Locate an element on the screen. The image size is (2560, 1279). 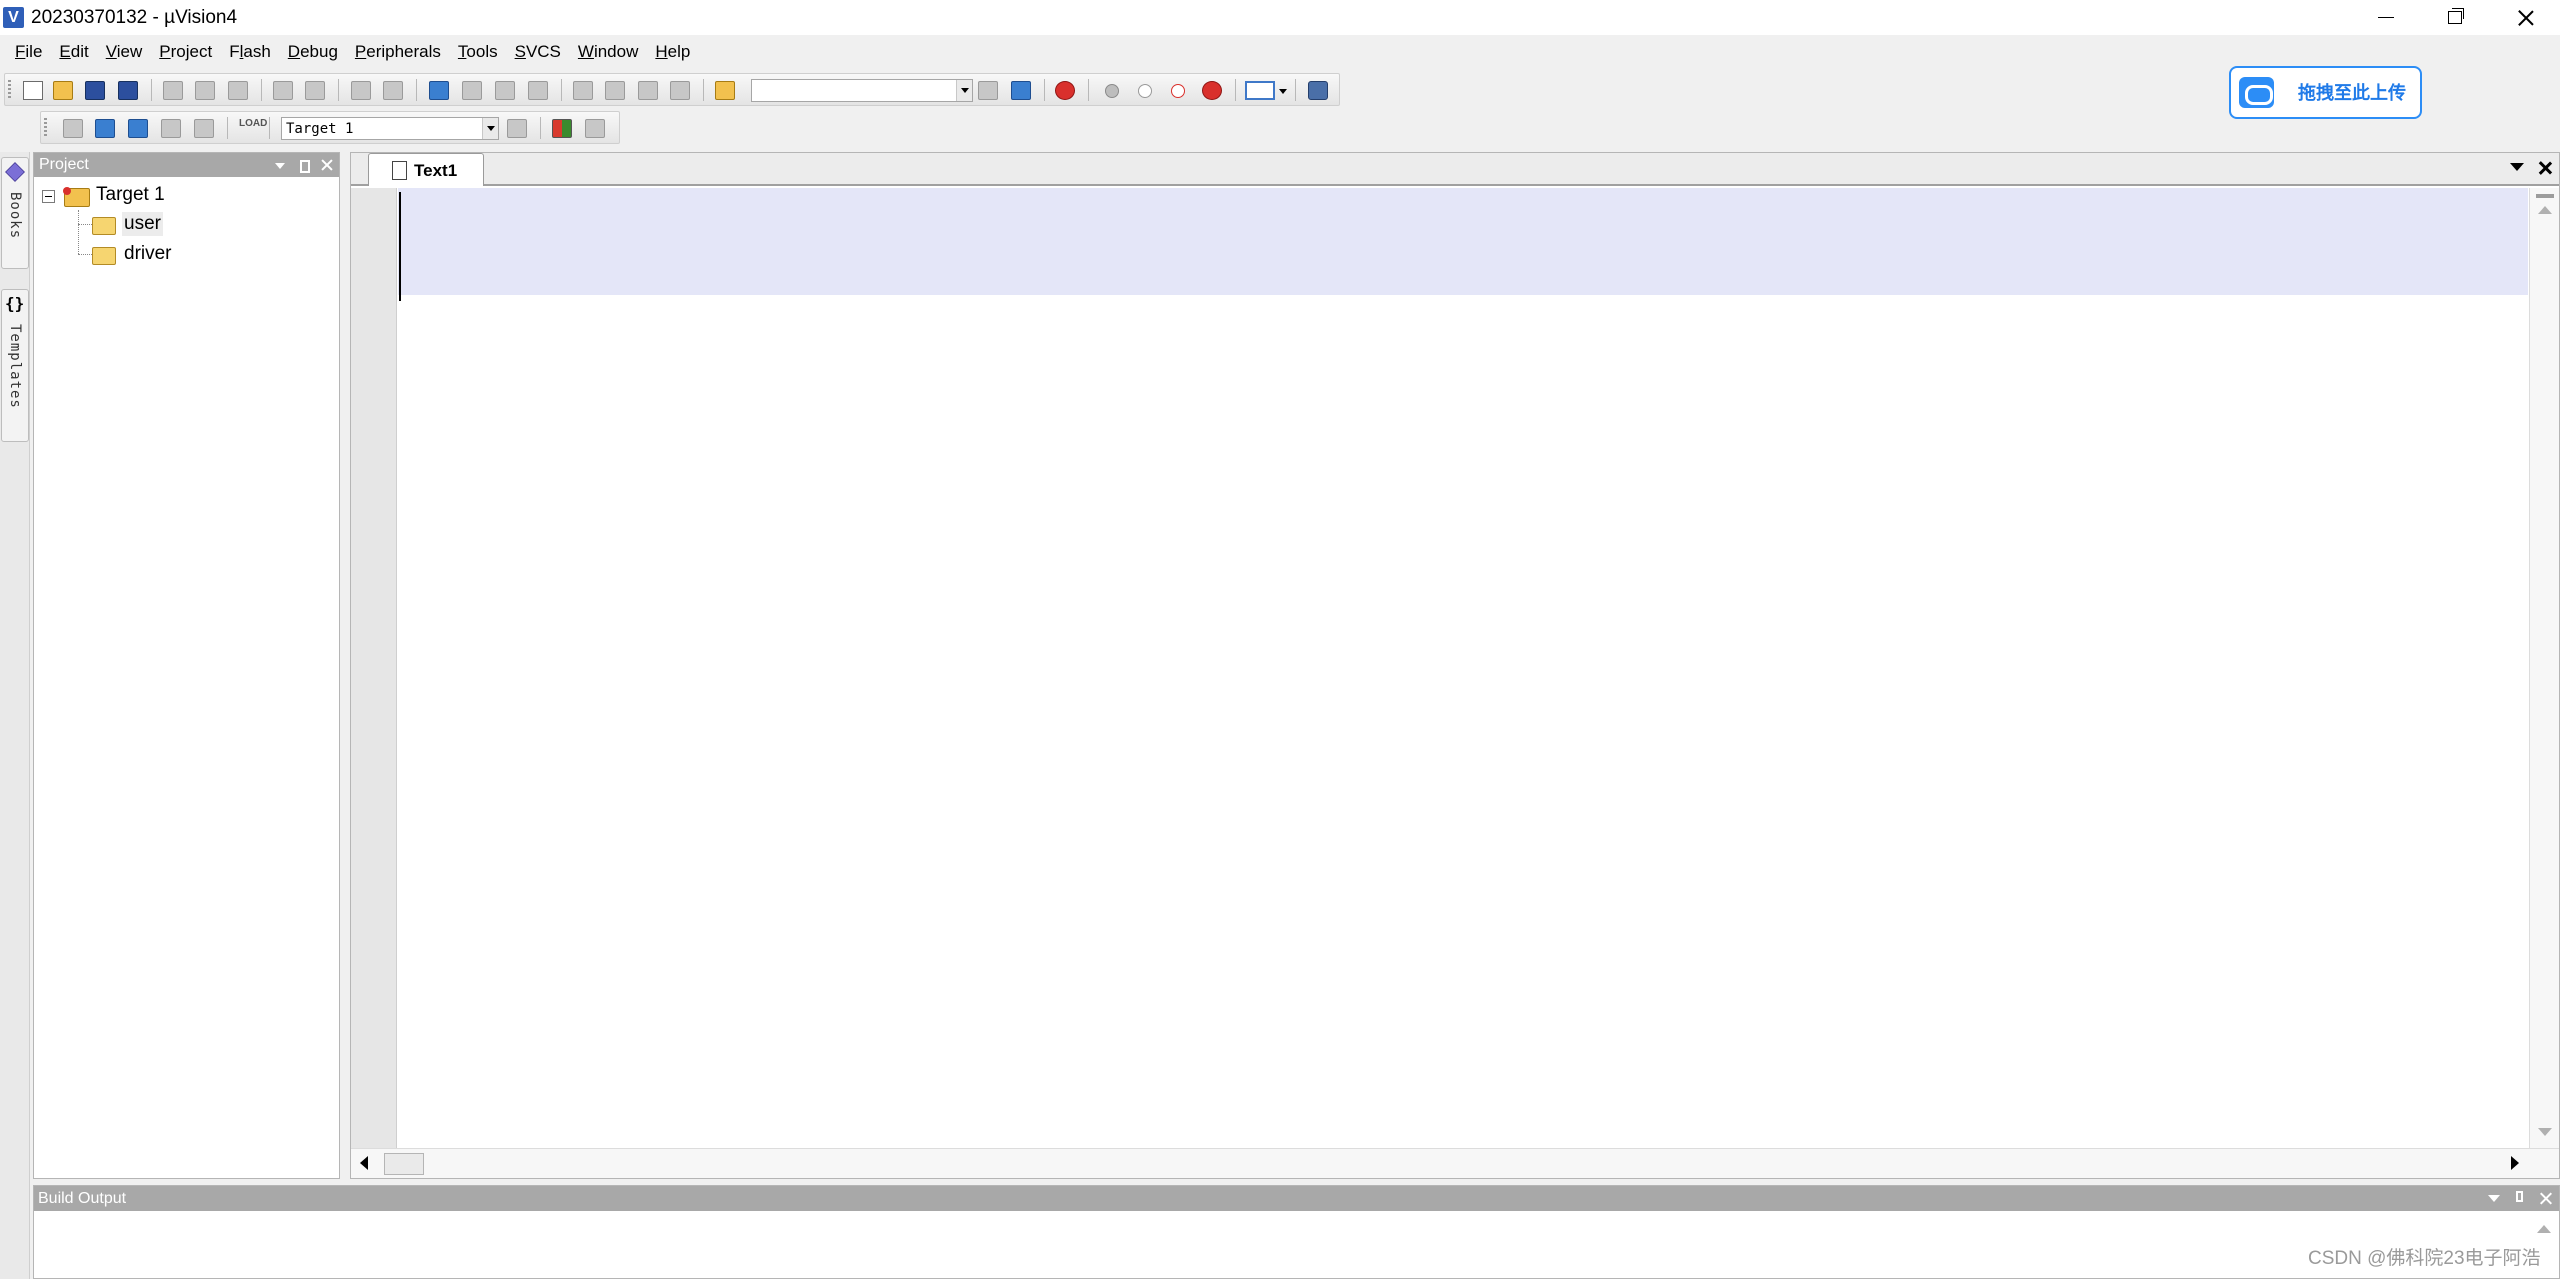
save-all-icon is located at coordinates (128, 90).